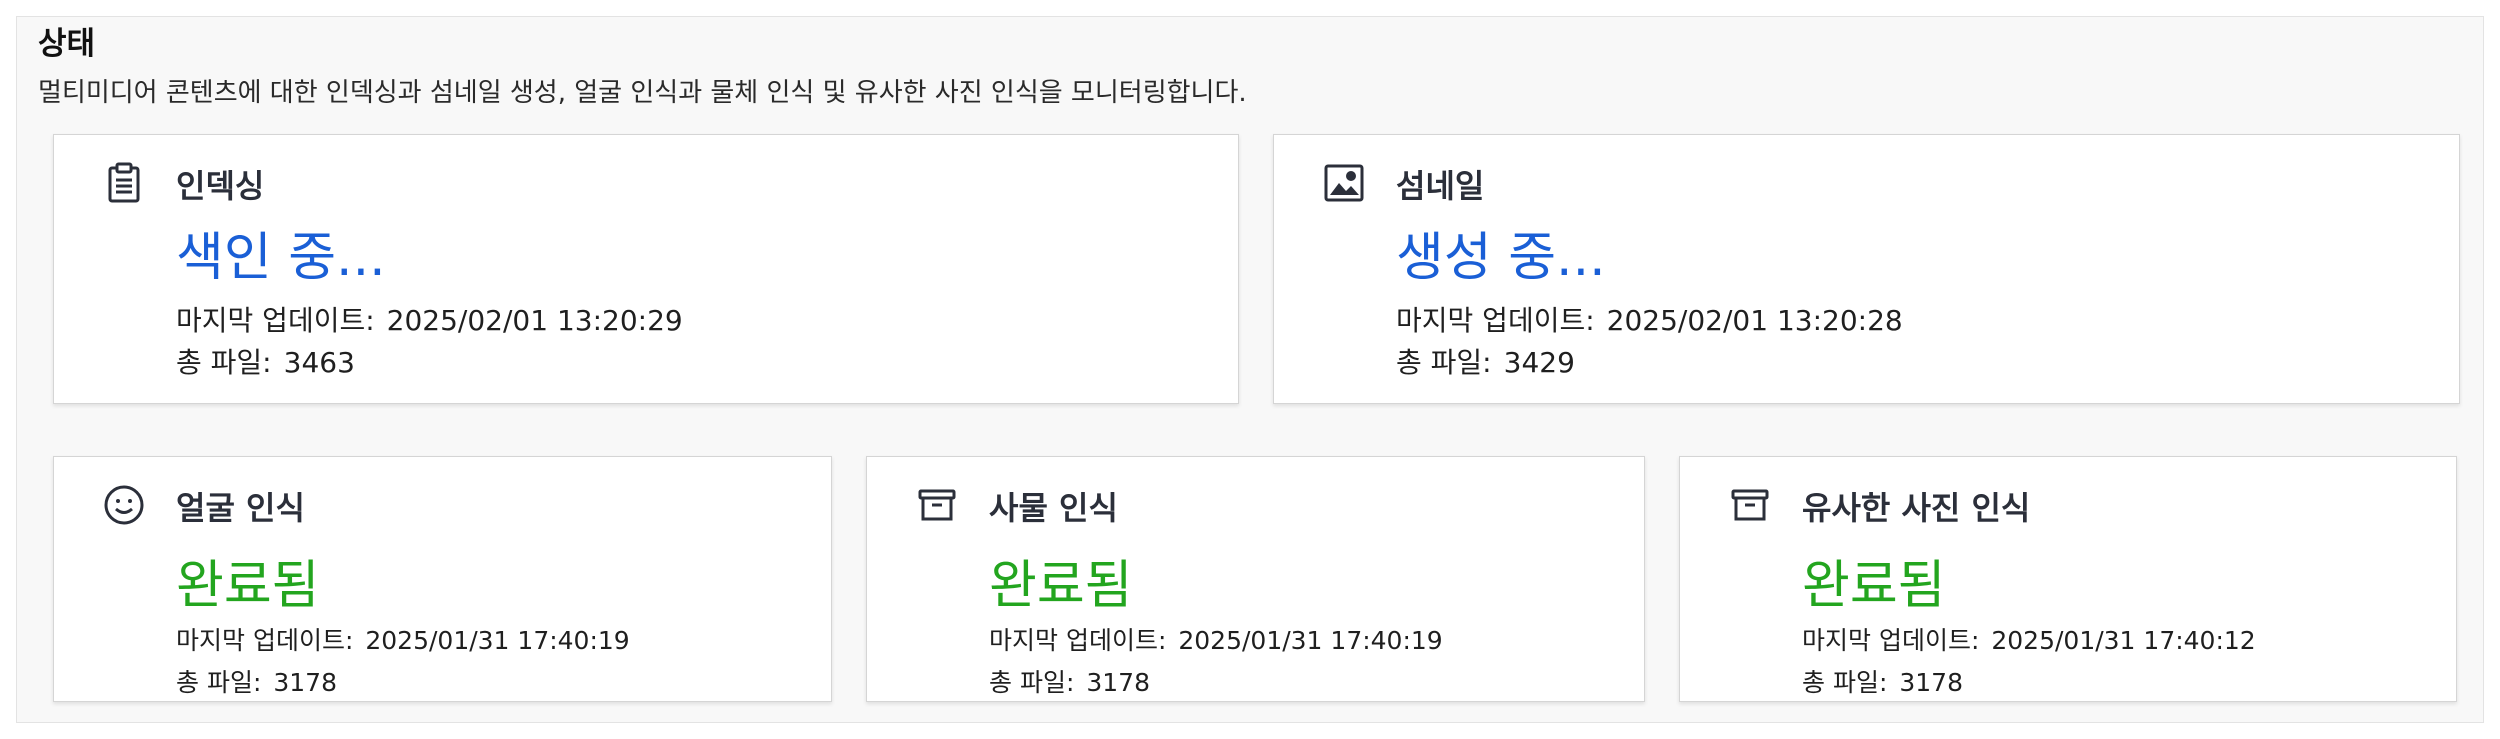  What do you see at coordinates (534, 320) in the screenshot?
I see `last-update-value: 2025/02/01 13:20:29` at bounding box center [534, 320].